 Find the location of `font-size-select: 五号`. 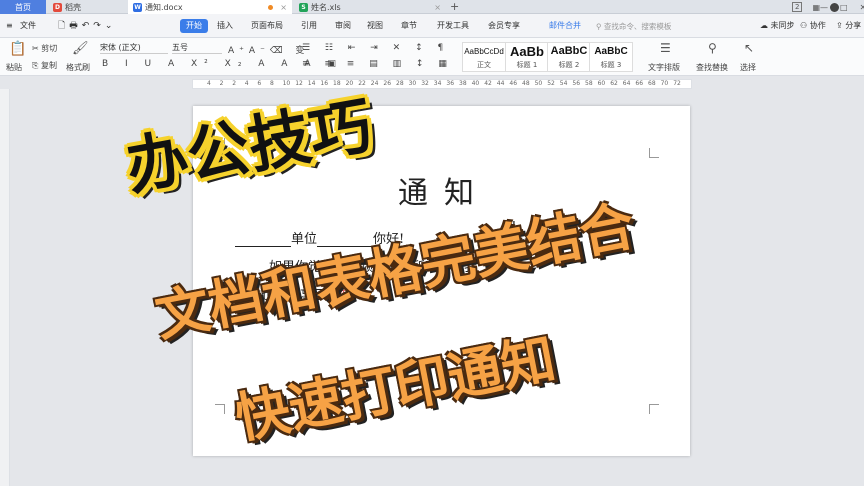

font-size-select: 五号 is located at coordinates (197, 48).